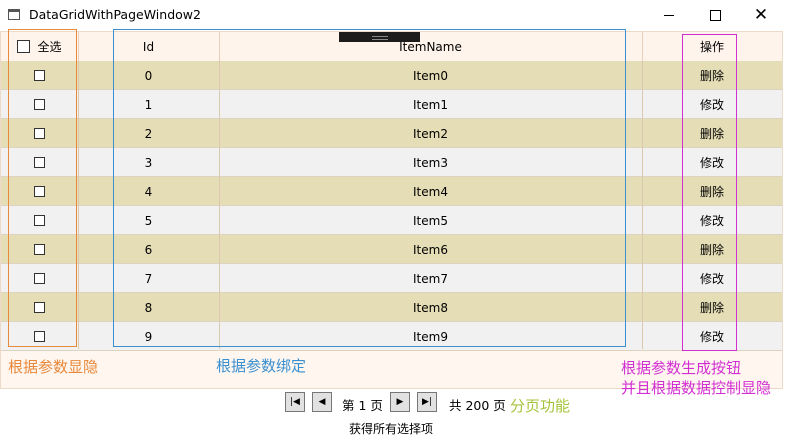 Image resolution: width=786 pixels, height=443 pixels. I want to click on annotation-binding: 根据参数绑定, so click(261, 366).